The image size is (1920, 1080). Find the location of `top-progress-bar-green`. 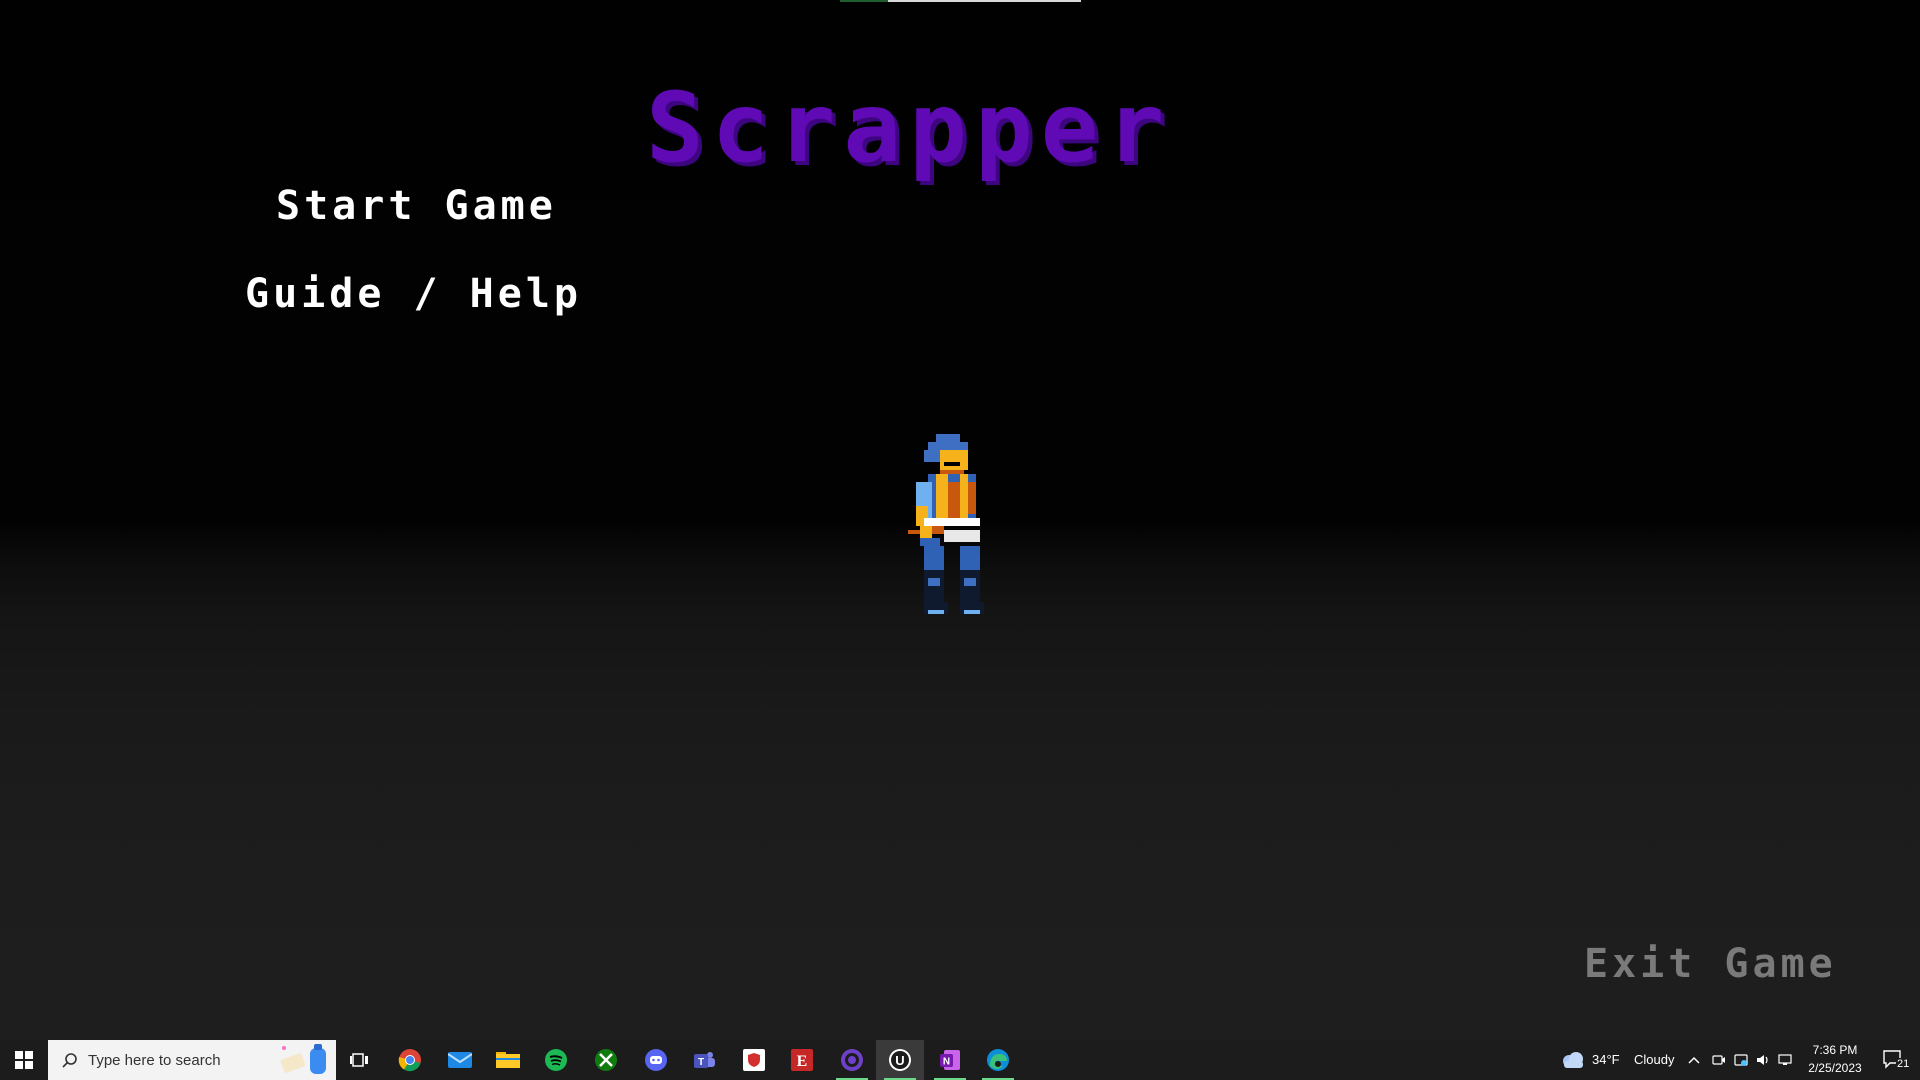

top-progress-bar-green is located at coordinates (864, 1).